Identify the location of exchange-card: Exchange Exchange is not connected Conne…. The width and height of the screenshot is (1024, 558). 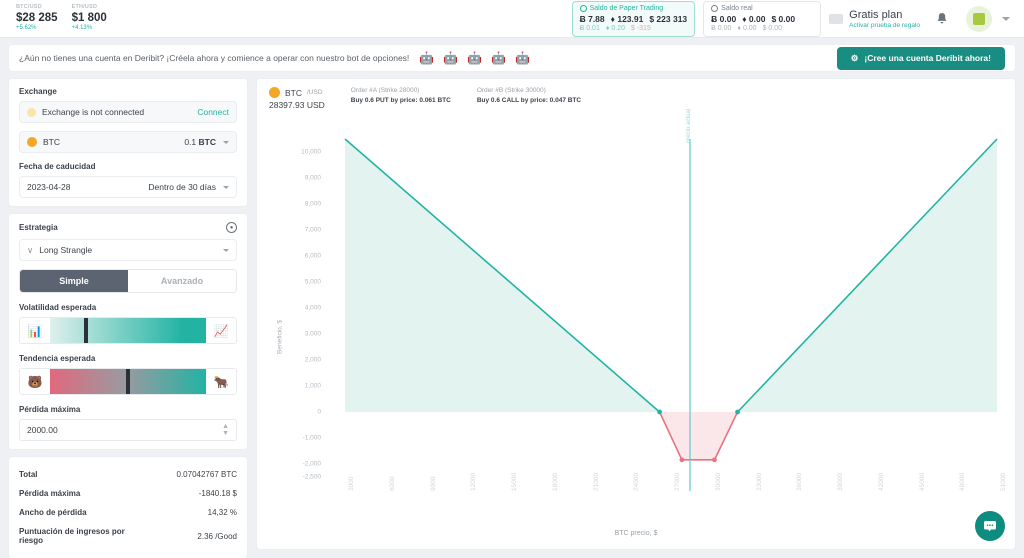
(128, 142).